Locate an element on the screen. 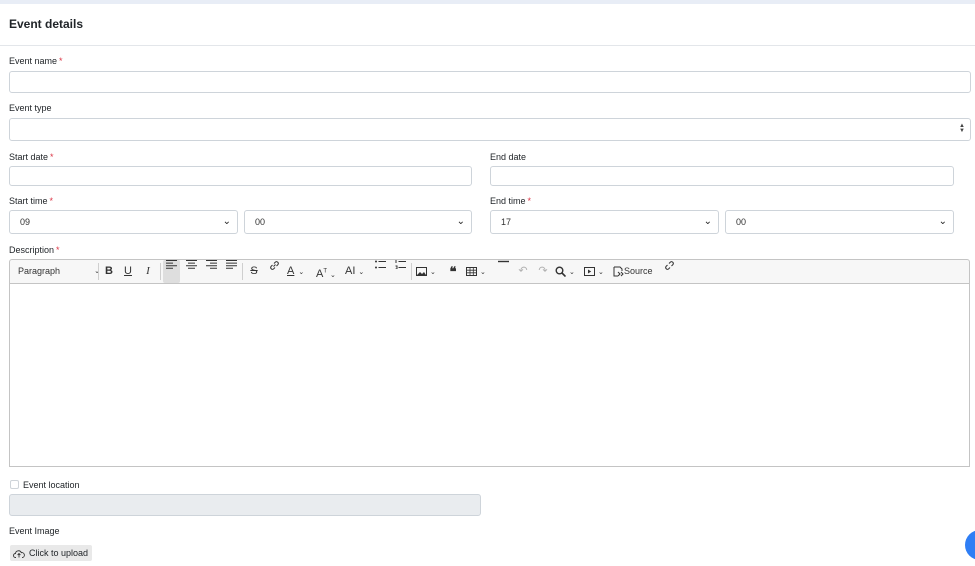 Image resolution: width=975 pixels, height=566 pixels. event-type-select: ▲ ▼ is located at coordinates (490, 129).